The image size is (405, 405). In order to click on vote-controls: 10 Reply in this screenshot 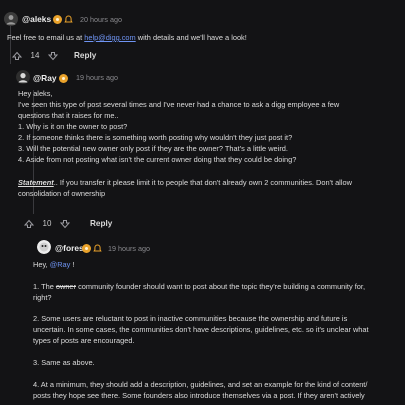, I will do `click(67, 224)`.